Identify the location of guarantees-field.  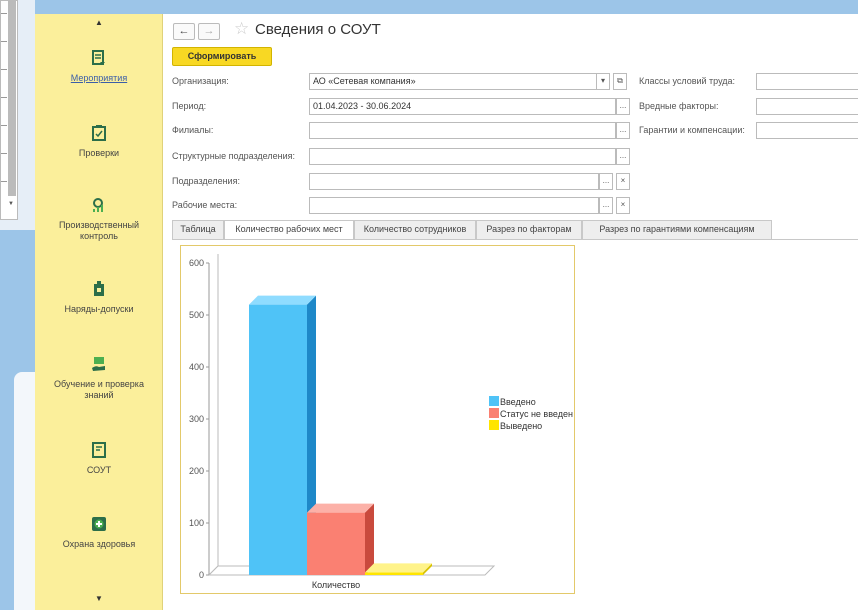
(807, 130).